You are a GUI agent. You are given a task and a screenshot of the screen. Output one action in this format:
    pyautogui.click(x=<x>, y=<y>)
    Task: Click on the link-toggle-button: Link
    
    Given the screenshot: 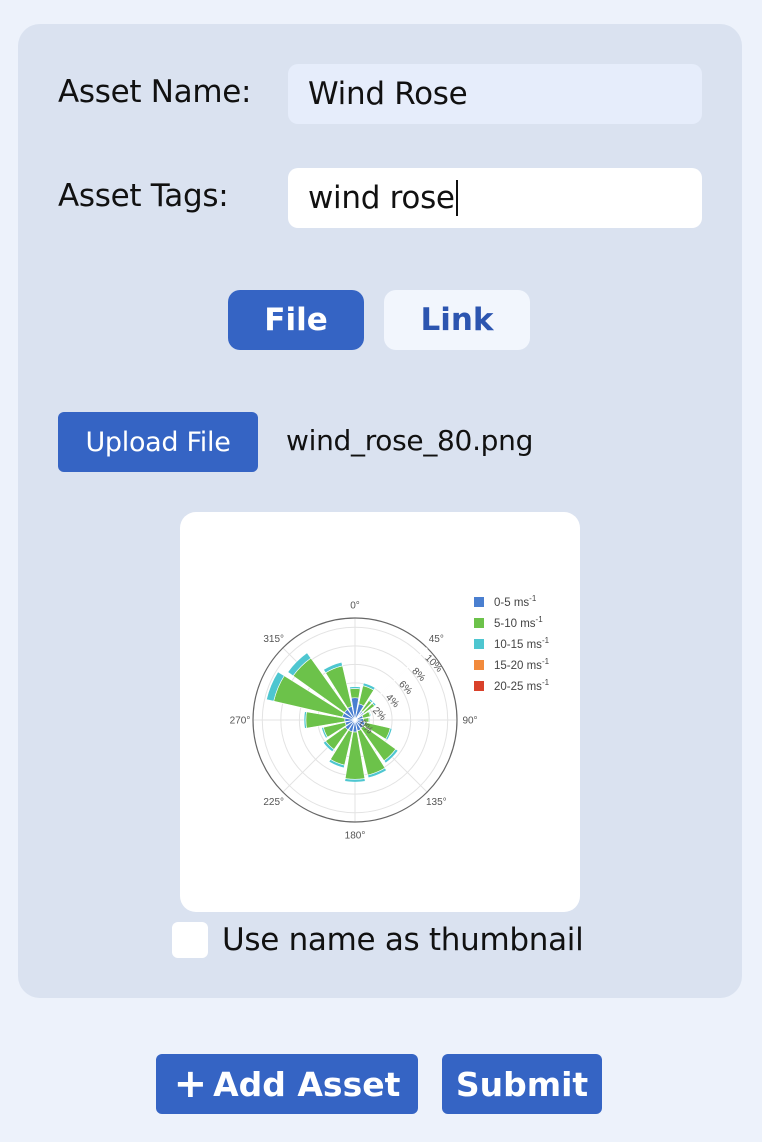 What is the action you would take?
    pyautogui.click(x=457, y=320)
    